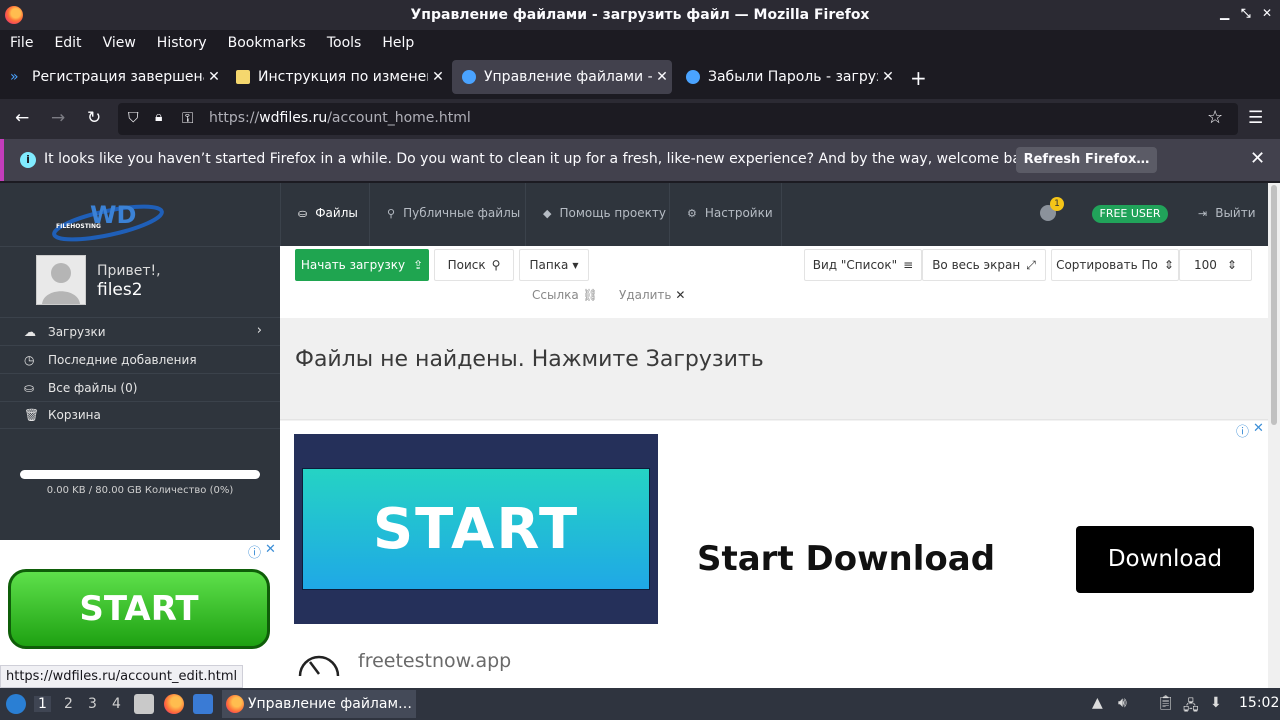  I want to click on gear-icon: ⚙, so click(692, 213).